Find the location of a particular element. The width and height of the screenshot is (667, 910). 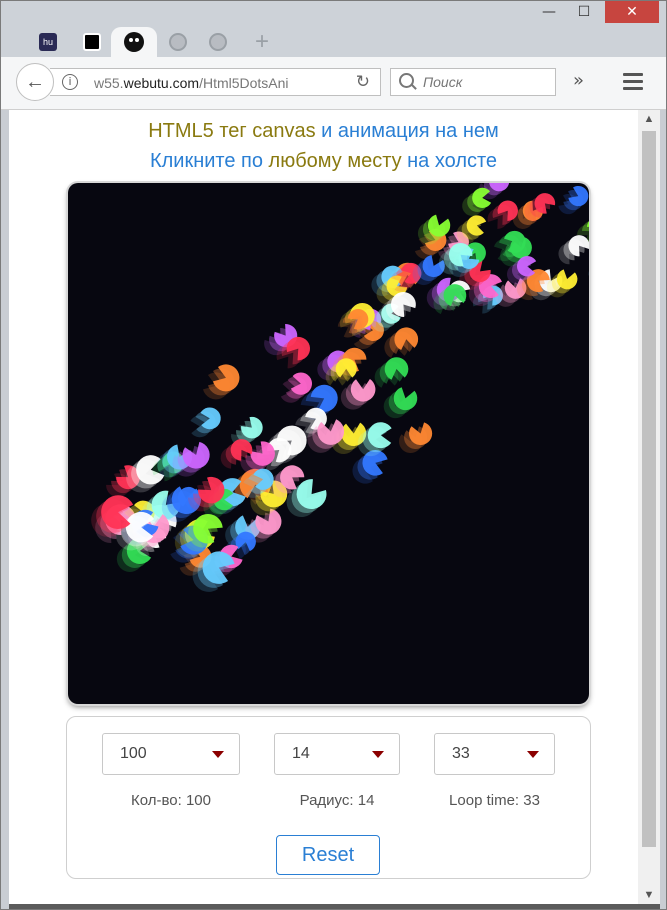

face-favicon-icon is located at coordinates (134, 42).